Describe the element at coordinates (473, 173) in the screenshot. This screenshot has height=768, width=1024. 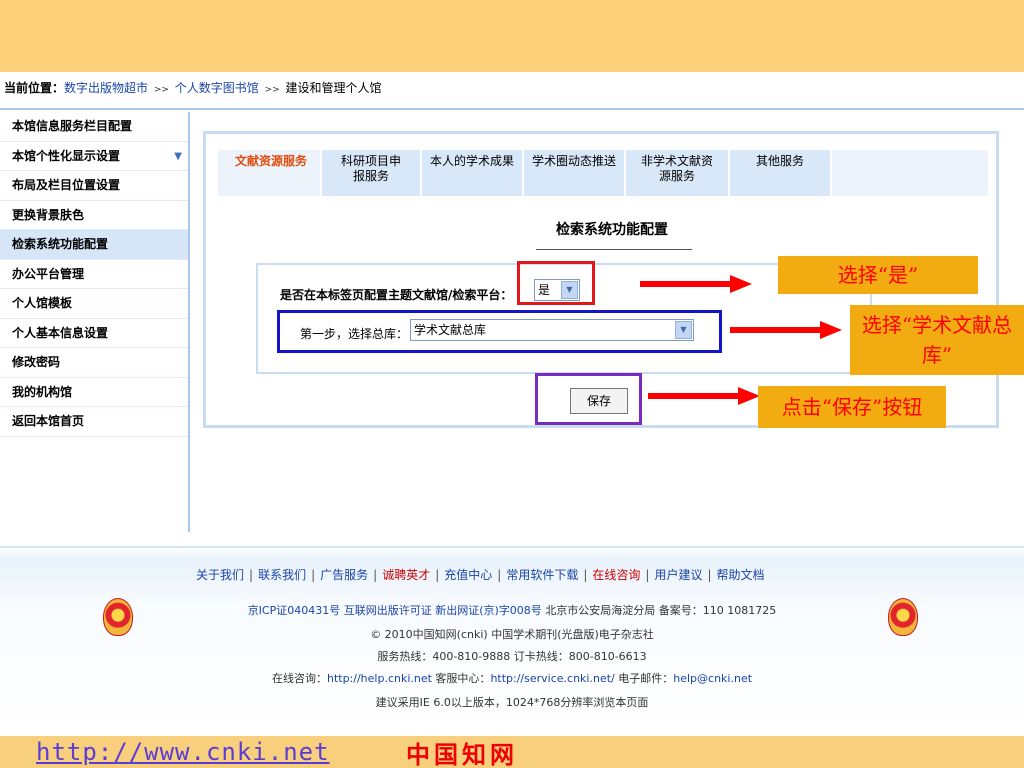
I see `tab-academic-results: 本人的学术成果` at that location.